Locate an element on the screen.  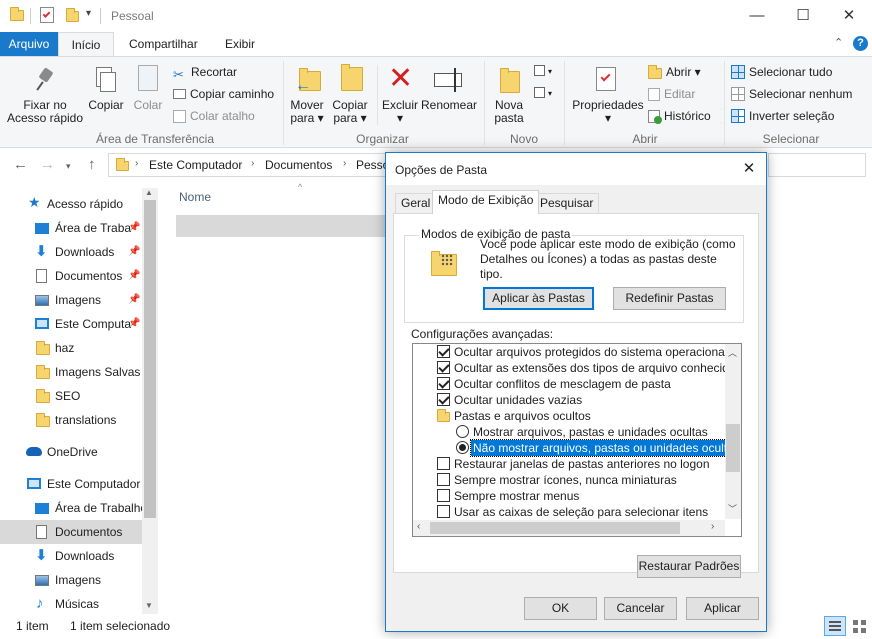
move-to-button: ← Mover para ▾ is located at coordinates (307, 96).